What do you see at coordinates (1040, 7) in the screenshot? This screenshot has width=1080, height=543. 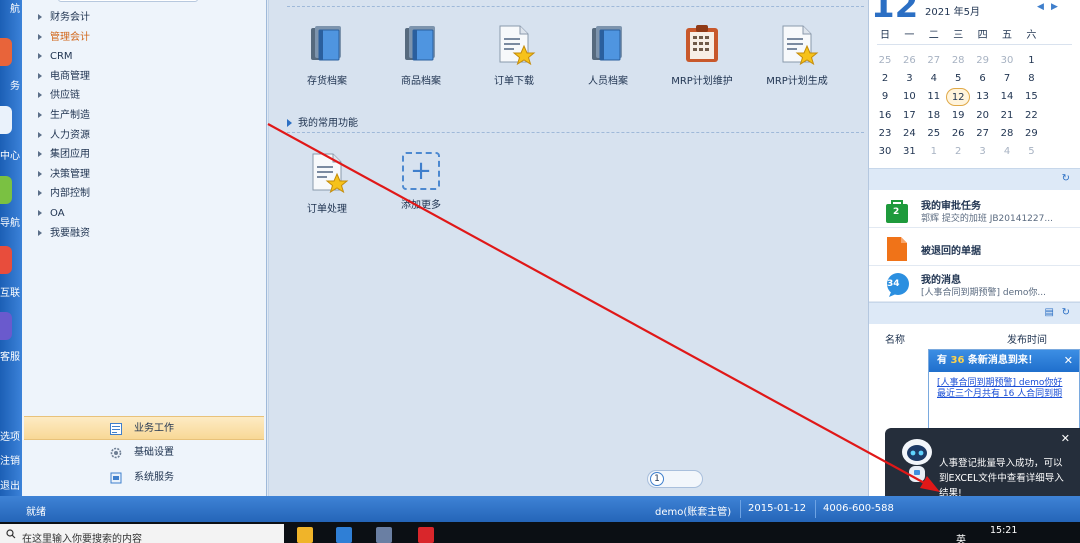 I see `prev-month-icon: ◀` at bounding box center [1040, 7].